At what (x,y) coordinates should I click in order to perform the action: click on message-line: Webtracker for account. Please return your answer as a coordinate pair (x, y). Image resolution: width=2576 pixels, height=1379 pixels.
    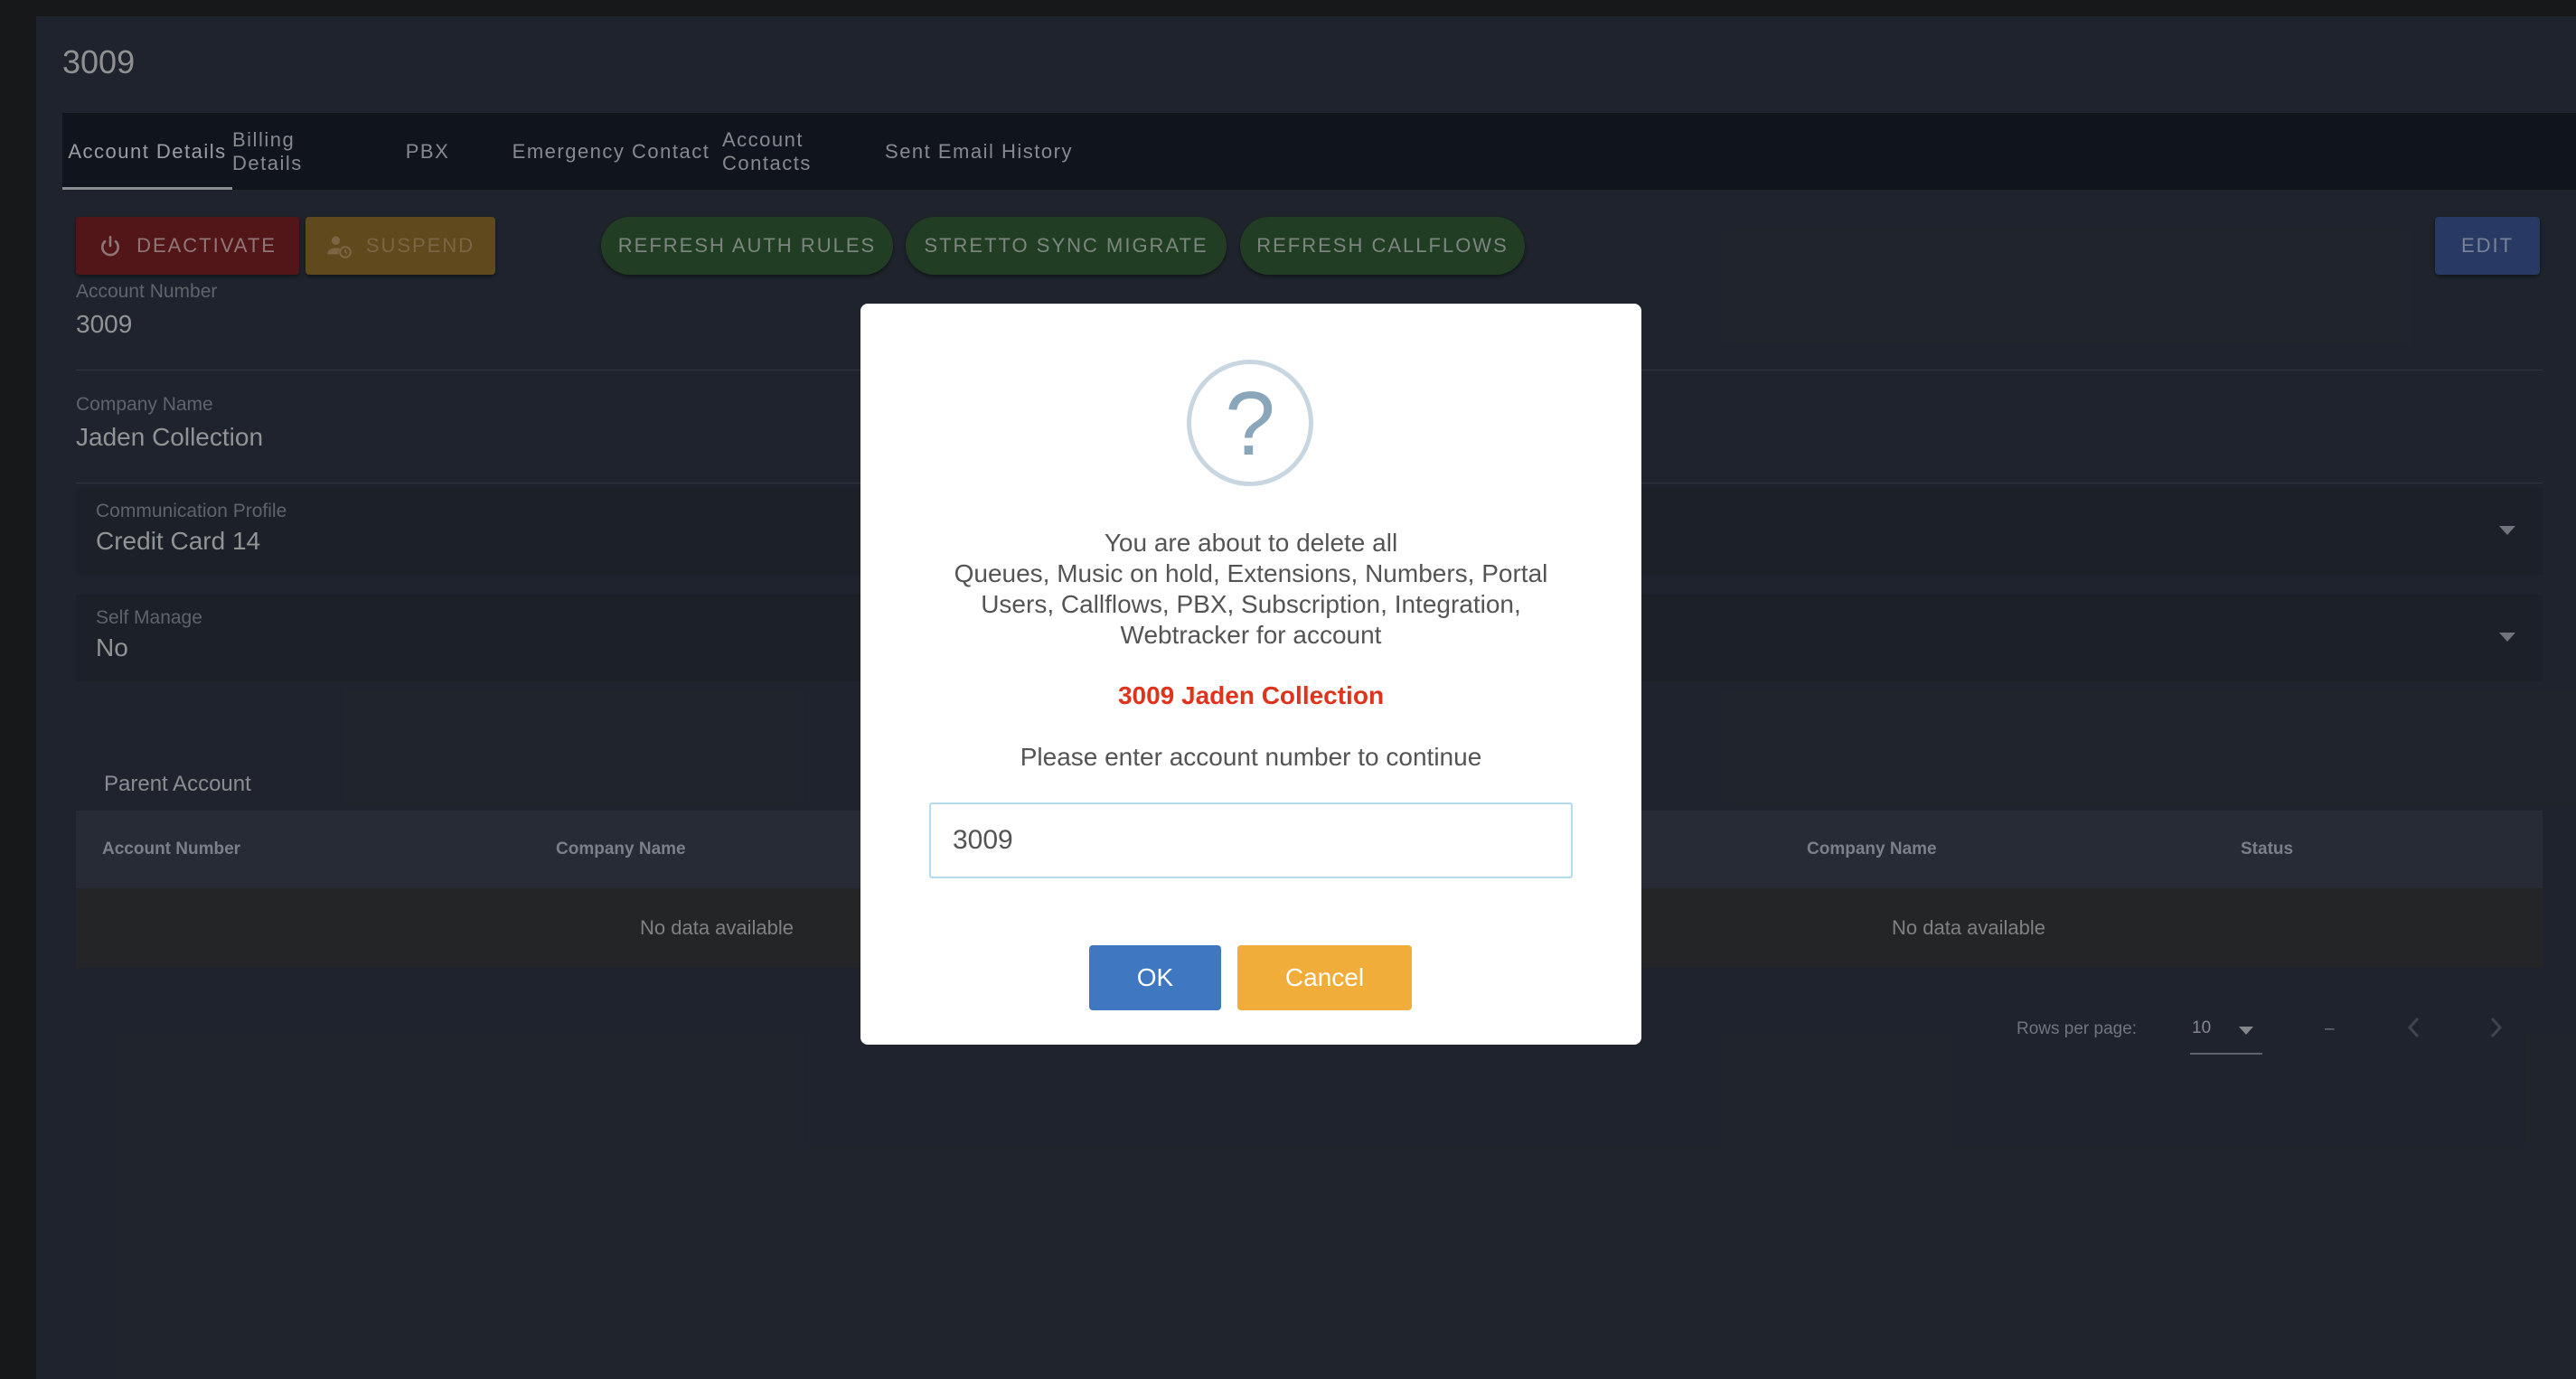
    Looking at the image, I should click on (1251, 635).